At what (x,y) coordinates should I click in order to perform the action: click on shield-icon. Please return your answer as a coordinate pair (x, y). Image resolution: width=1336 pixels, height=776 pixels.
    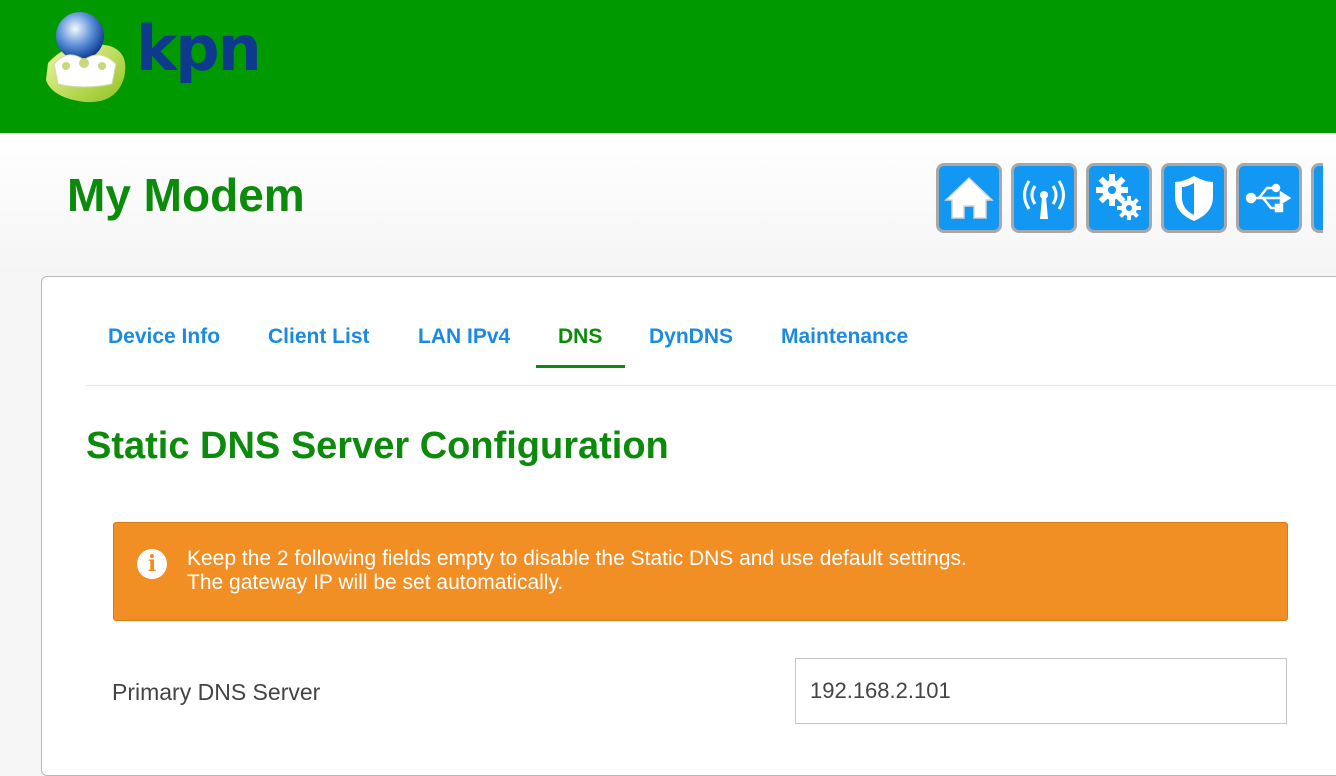
    Looking at the image, I should click on (1194, 198).